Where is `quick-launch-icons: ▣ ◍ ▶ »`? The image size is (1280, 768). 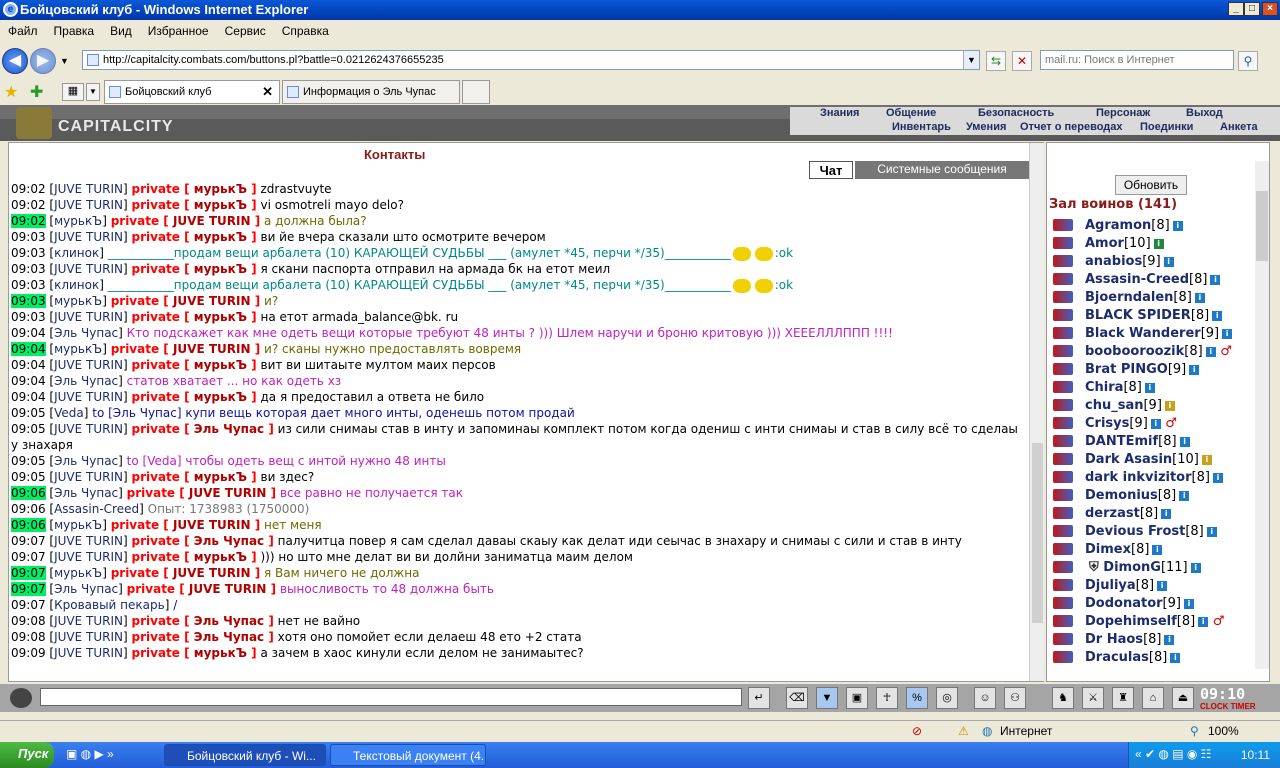 quick-launch-icons: ▣ ◍ ▶ » is located at coordinates (90, 754).